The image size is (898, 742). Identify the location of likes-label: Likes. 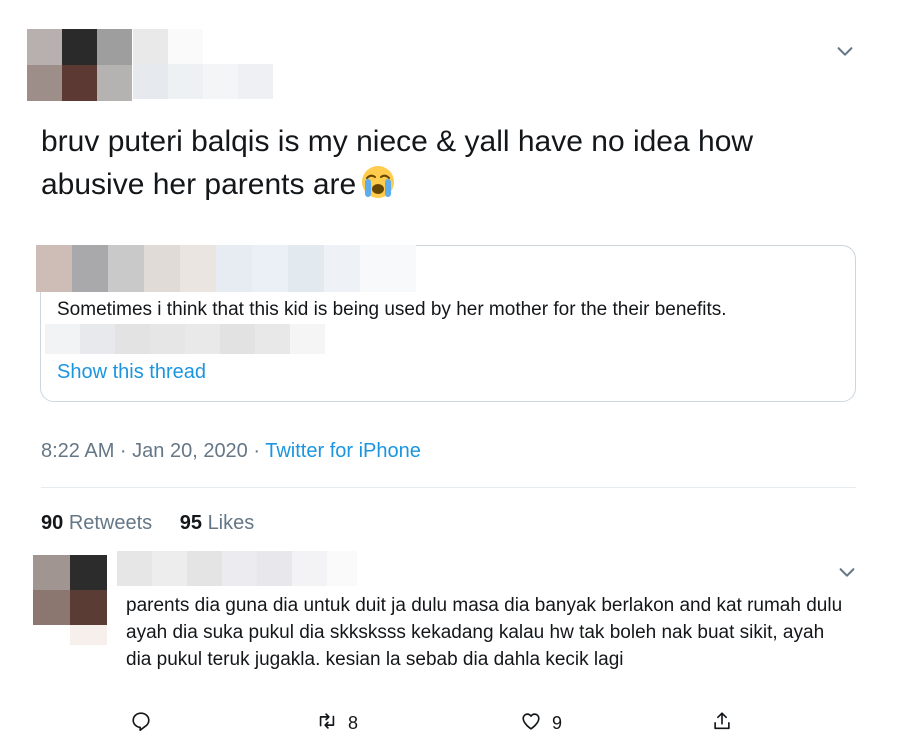
(231, 523).